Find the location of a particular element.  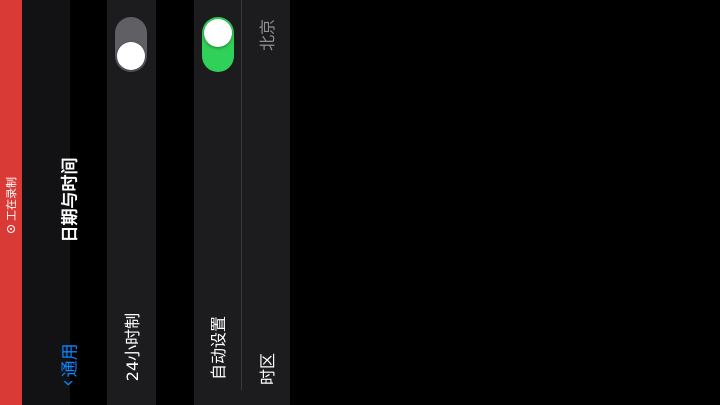

back-button: ‹ 通用 is located at coordinates (67, 365).